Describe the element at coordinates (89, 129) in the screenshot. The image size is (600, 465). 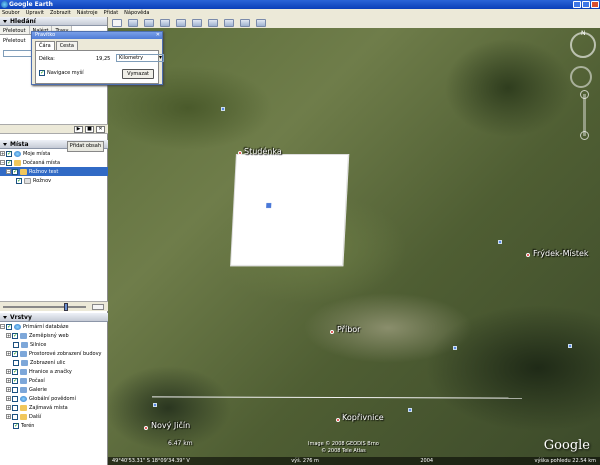
I see `stop-icon: ■` at that location.